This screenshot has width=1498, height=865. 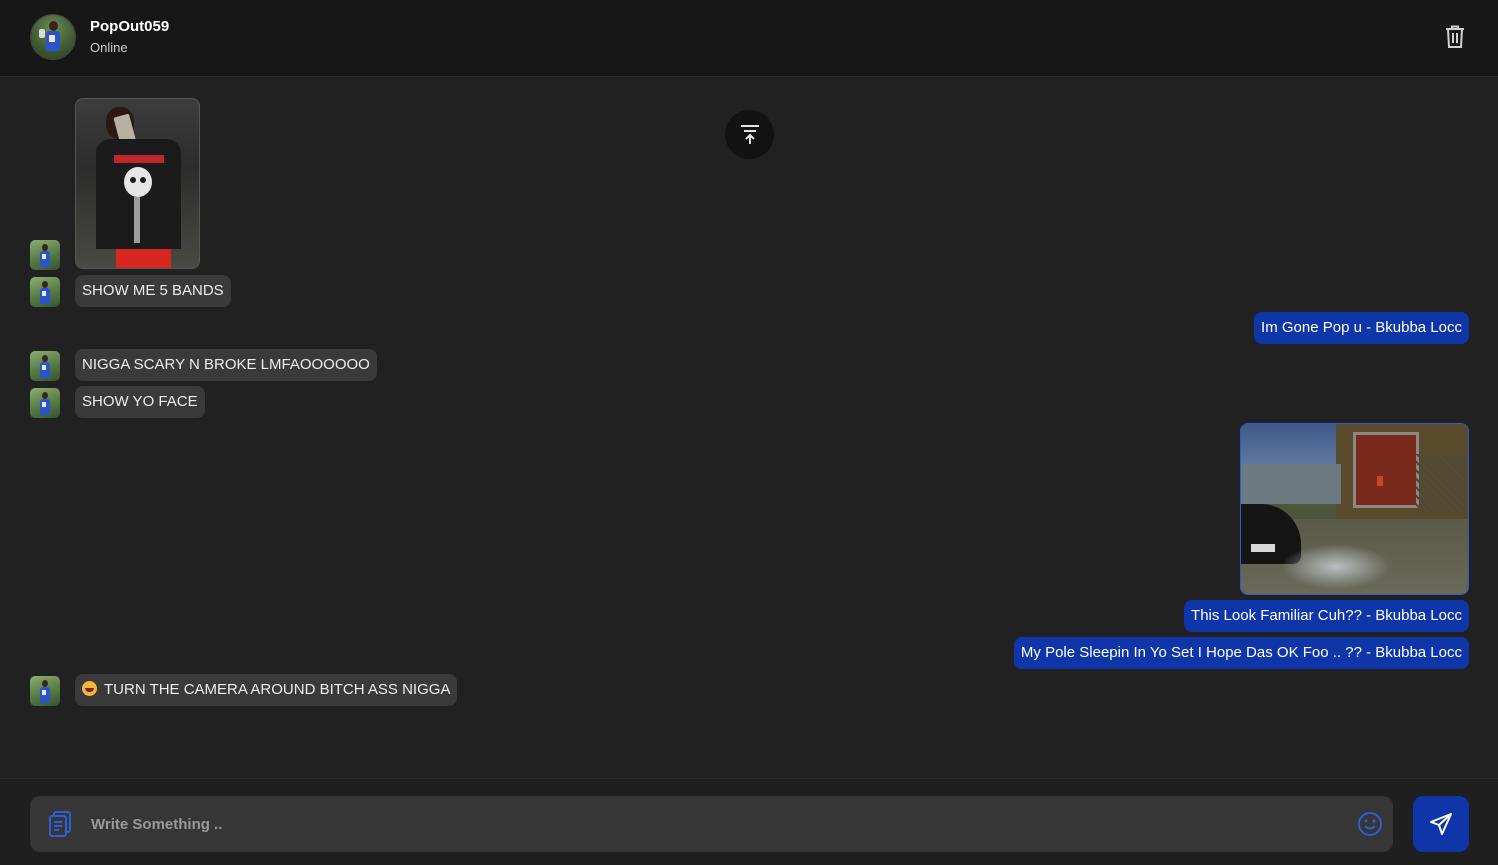 I want to click on attach-file-button, so click(x=60, y=824).